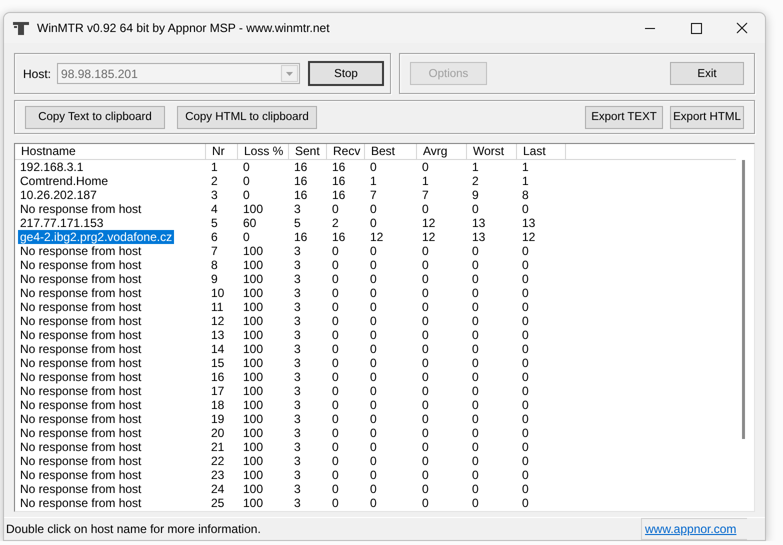  What do you see at coordinates (110, 152) in the screenshot?
I see `column-header: Hostname` at bounding box center [110, 152].